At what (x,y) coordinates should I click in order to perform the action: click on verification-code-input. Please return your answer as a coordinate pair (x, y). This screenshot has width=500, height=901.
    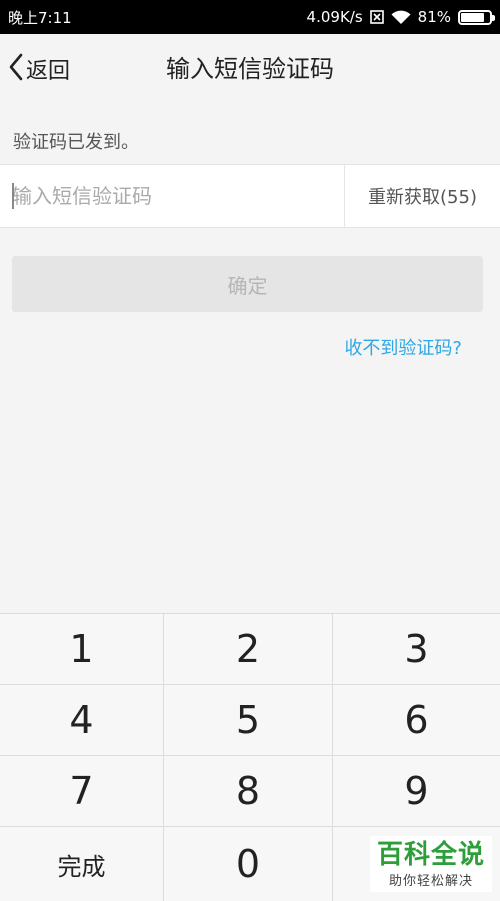
    Looking at the image, I should click on (172, 196).